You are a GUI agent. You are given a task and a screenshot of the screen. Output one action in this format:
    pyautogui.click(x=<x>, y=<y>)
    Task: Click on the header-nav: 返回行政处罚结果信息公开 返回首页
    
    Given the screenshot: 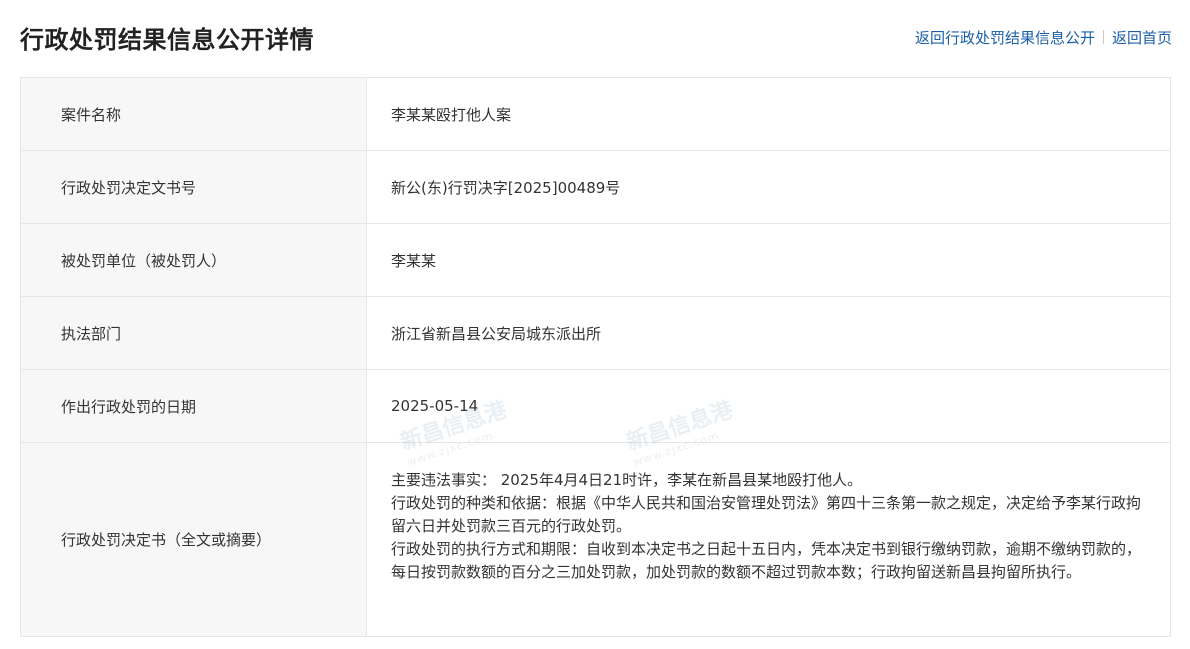 What is the action you would take?
    pyautogui.click(x=1043, y=37)
    